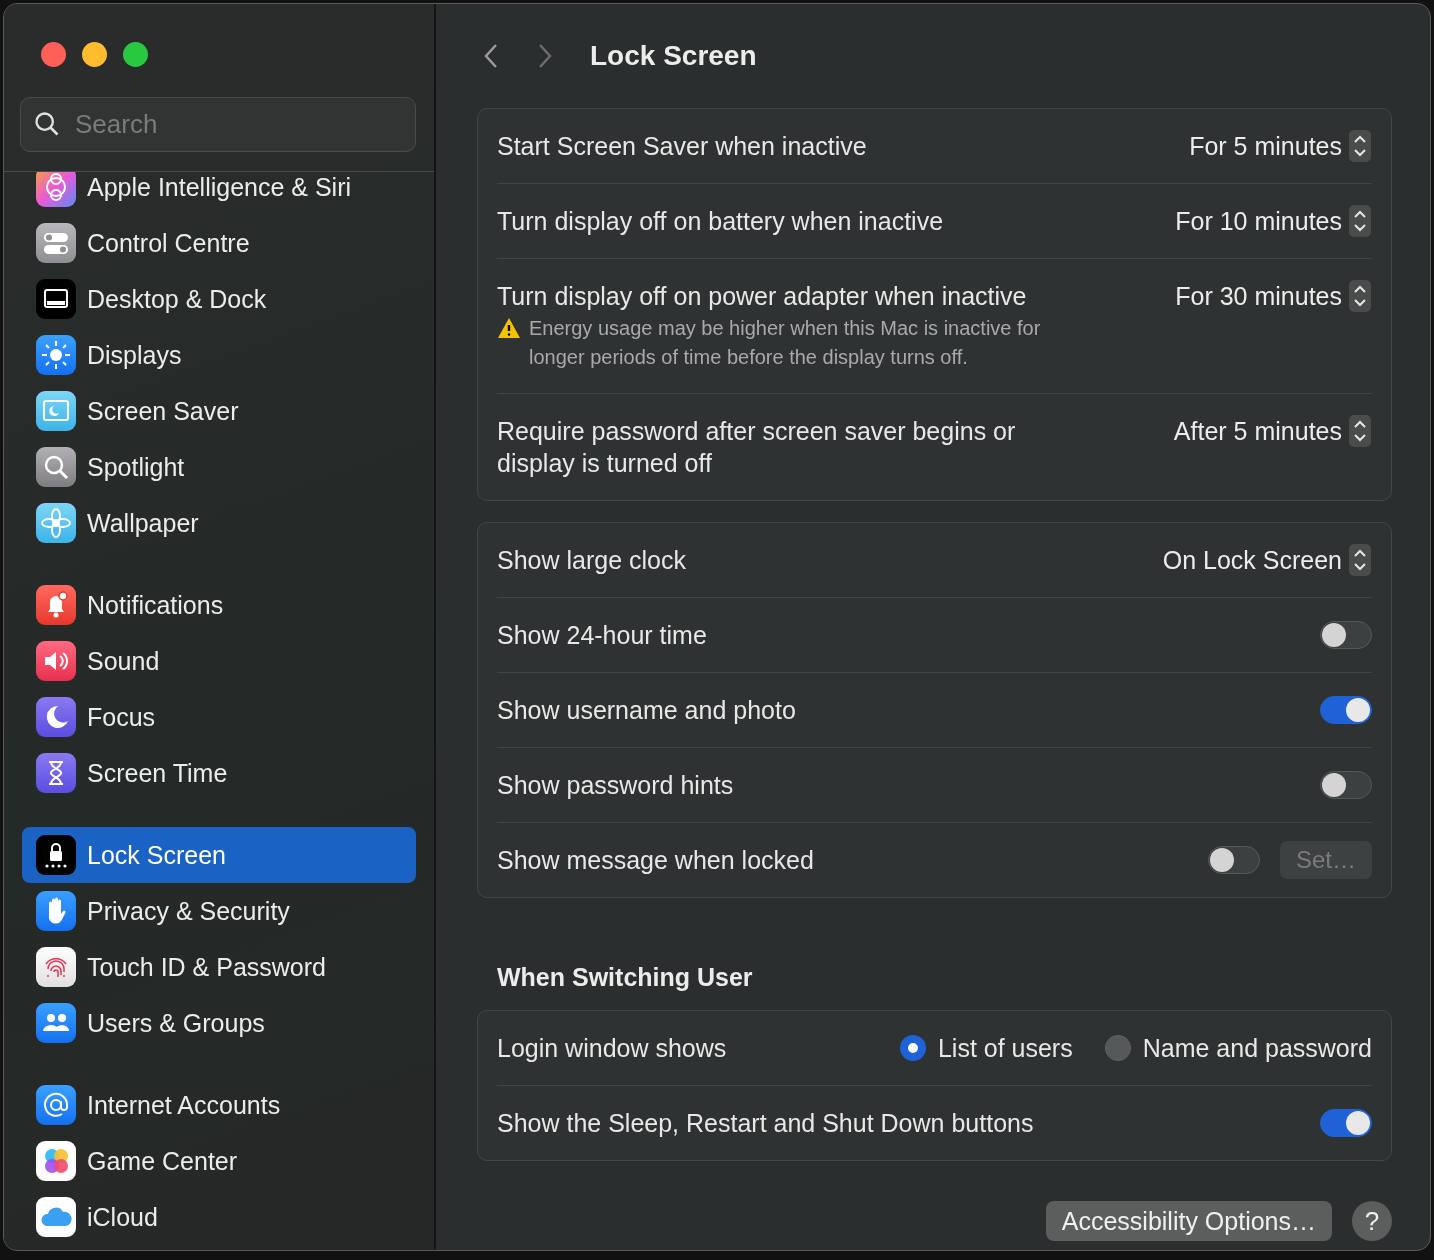  Describe the element at coordinates (1273, 221) in the screenshot. I see `popup-menu: For 10 minutes` at that location.